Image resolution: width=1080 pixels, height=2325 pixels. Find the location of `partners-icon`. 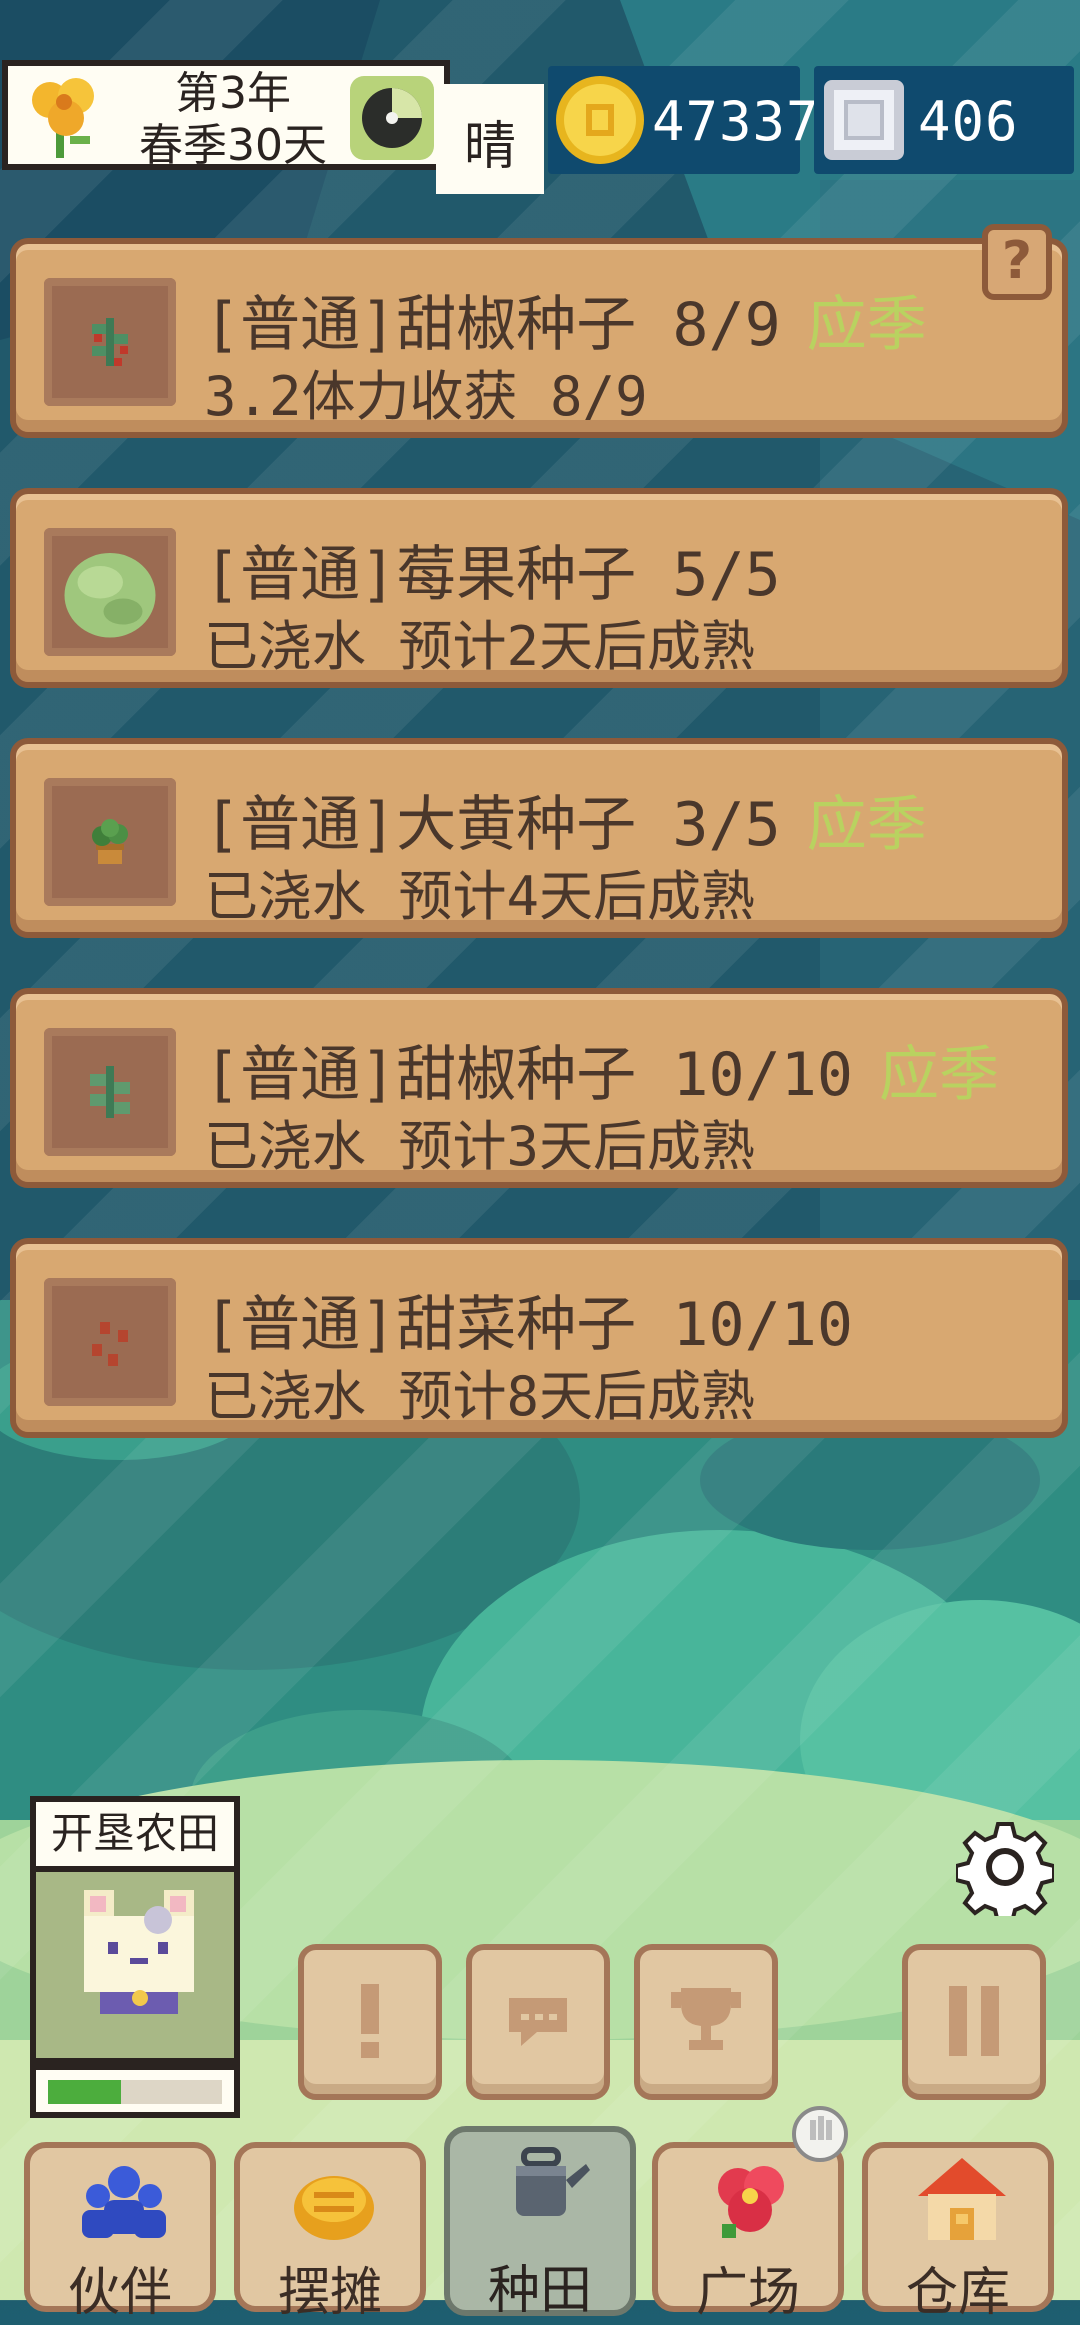

partners-icon is located at coordinates (124, 2202).